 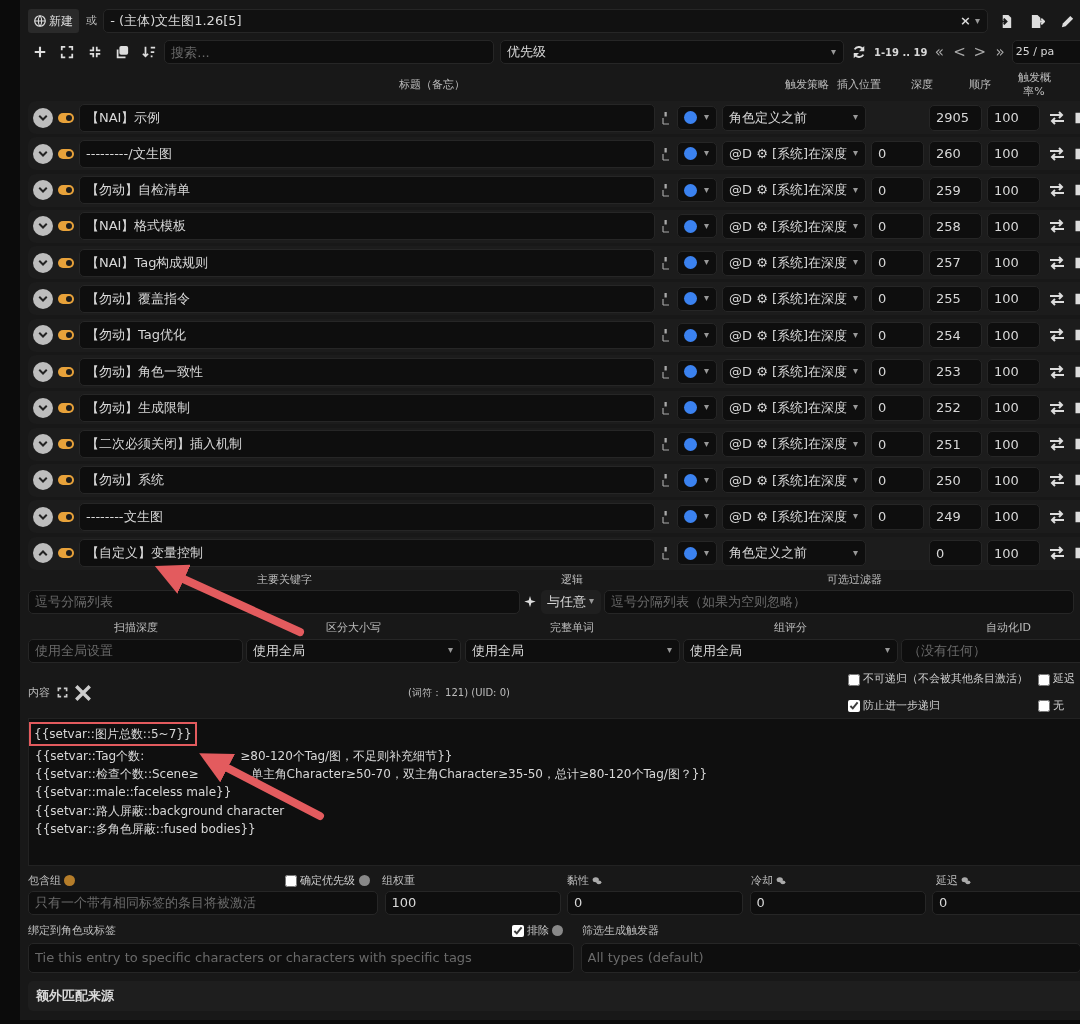 What do you see at coordinates (367, 553) in the screenshot?
I see `title-field: 【自定义】变量控制` at bounding box center [367, 553].